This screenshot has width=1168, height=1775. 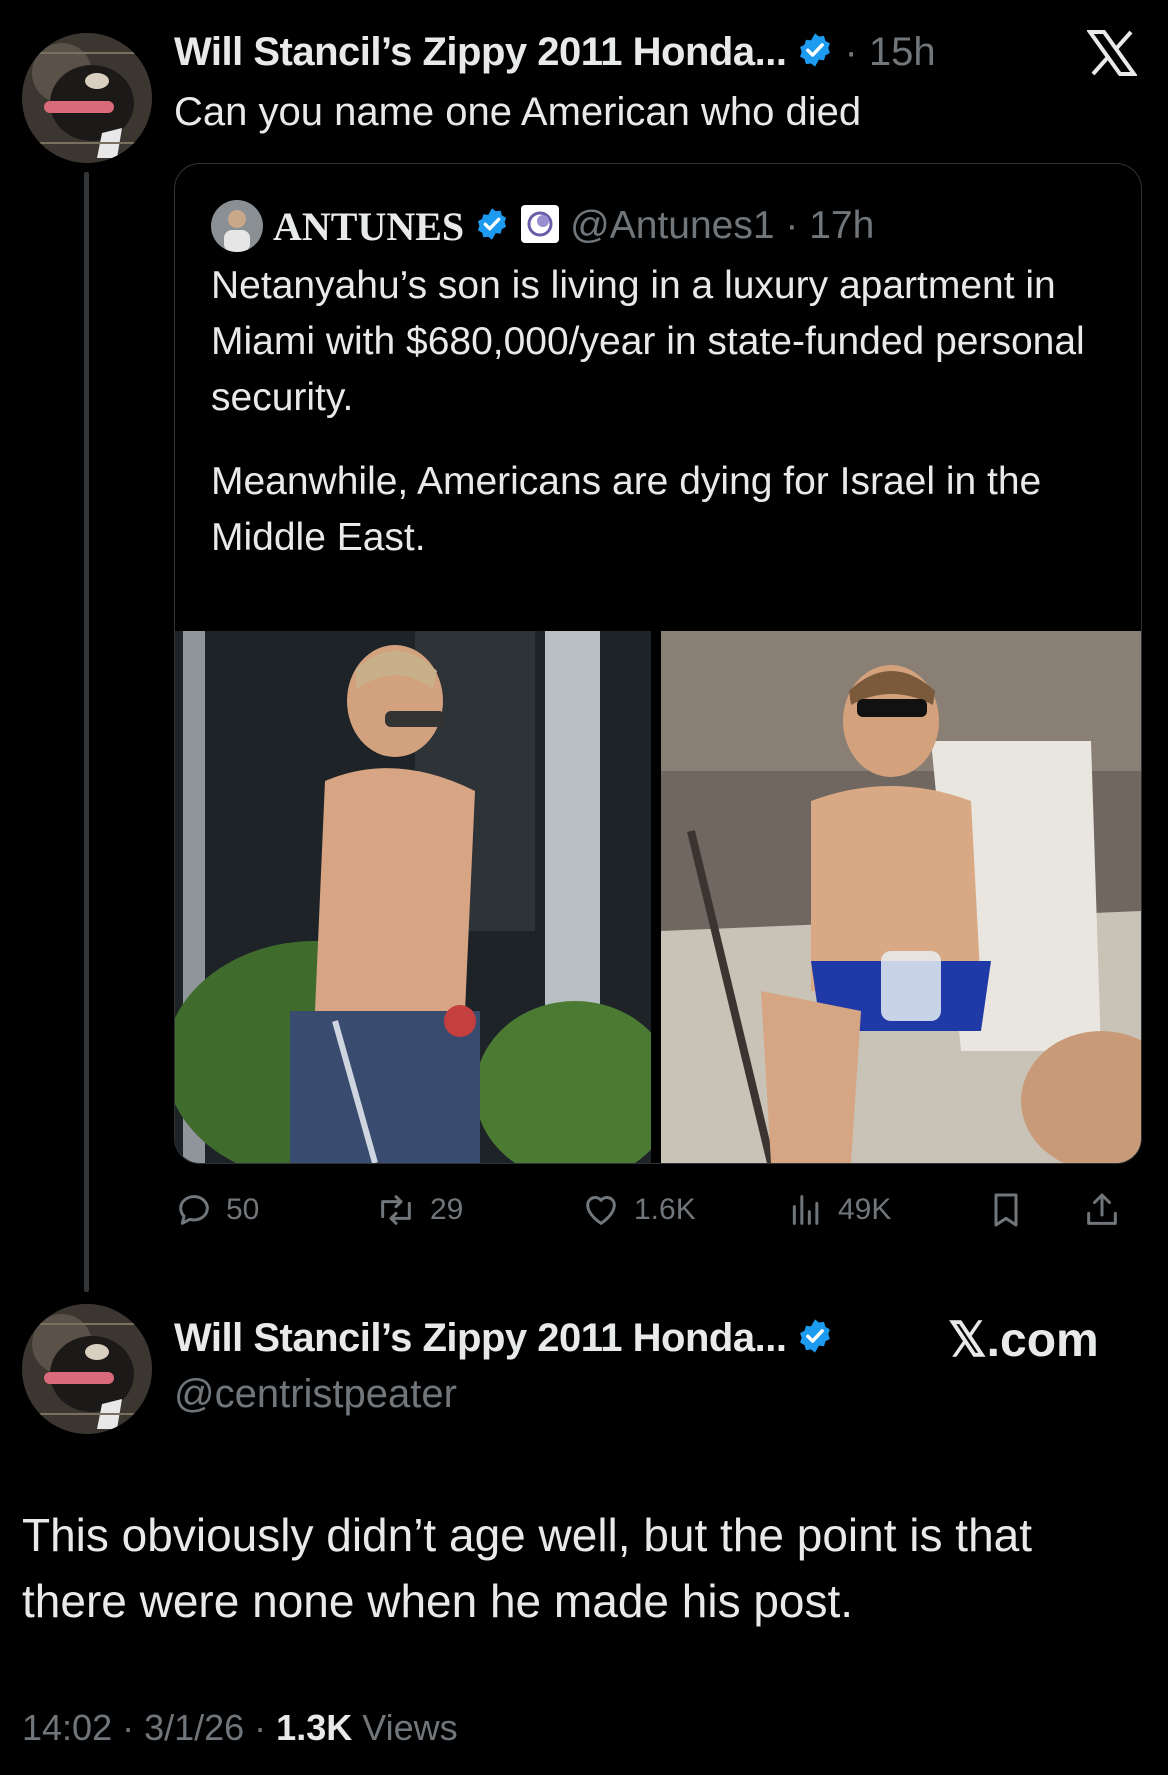 I want to click on thread-line, so click(x=86, y=732).